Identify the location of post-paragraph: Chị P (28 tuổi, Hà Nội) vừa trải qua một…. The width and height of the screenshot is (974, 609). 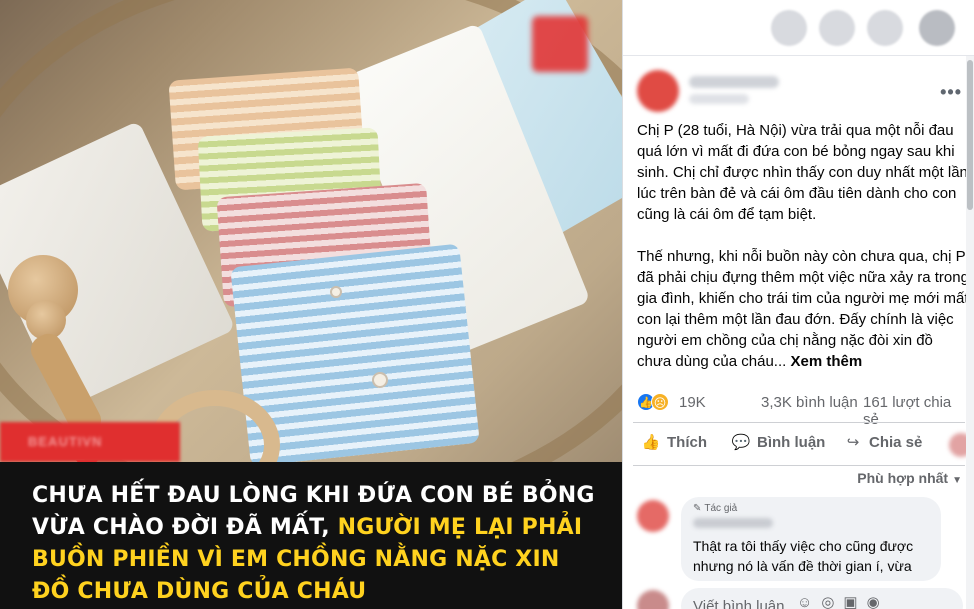
(802, 172).